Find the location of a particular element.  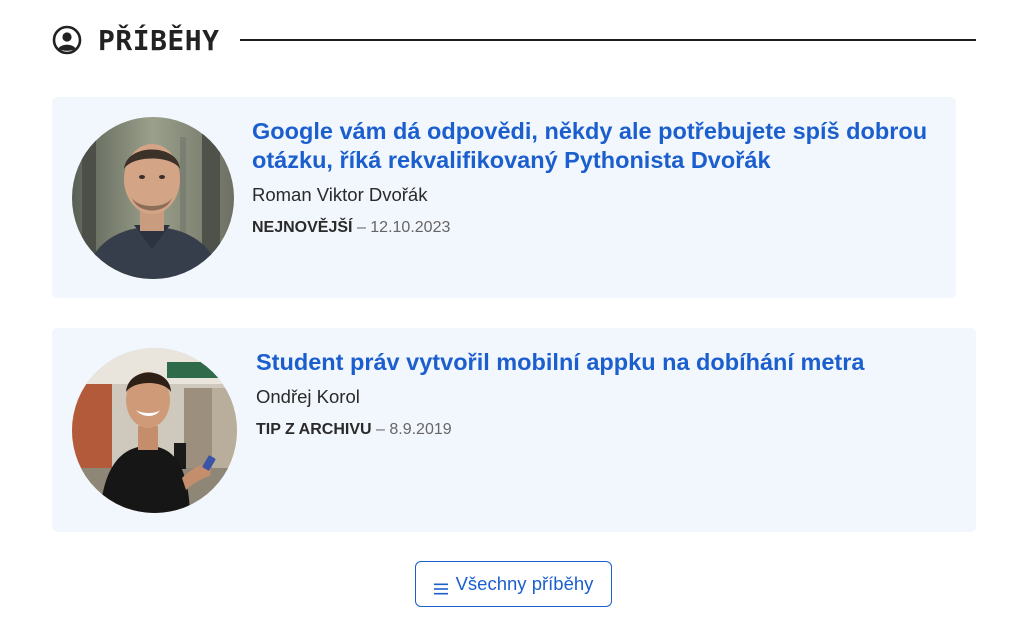

story-meta: TIP Z ARCHIVU – 8.9.2019 is located at coordinates (604, 430).